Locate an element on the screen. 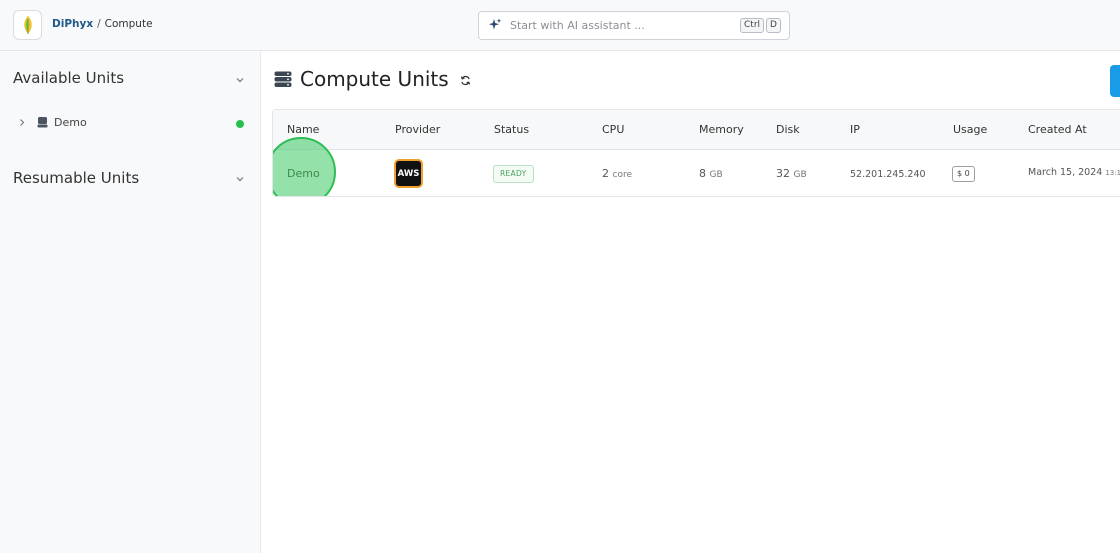  available-units-title: Available Units is located at coordinates (68, 78).